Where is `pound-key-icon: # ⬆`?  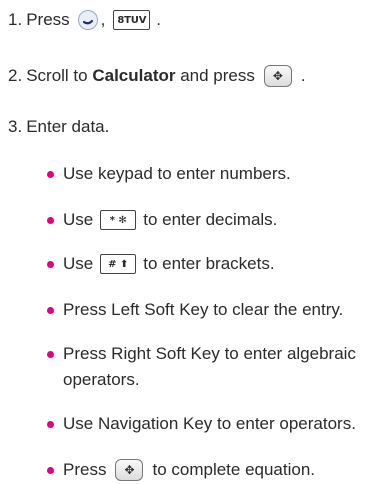 pound-key-icon: # ⬆ is located at coordinates (118, 264).